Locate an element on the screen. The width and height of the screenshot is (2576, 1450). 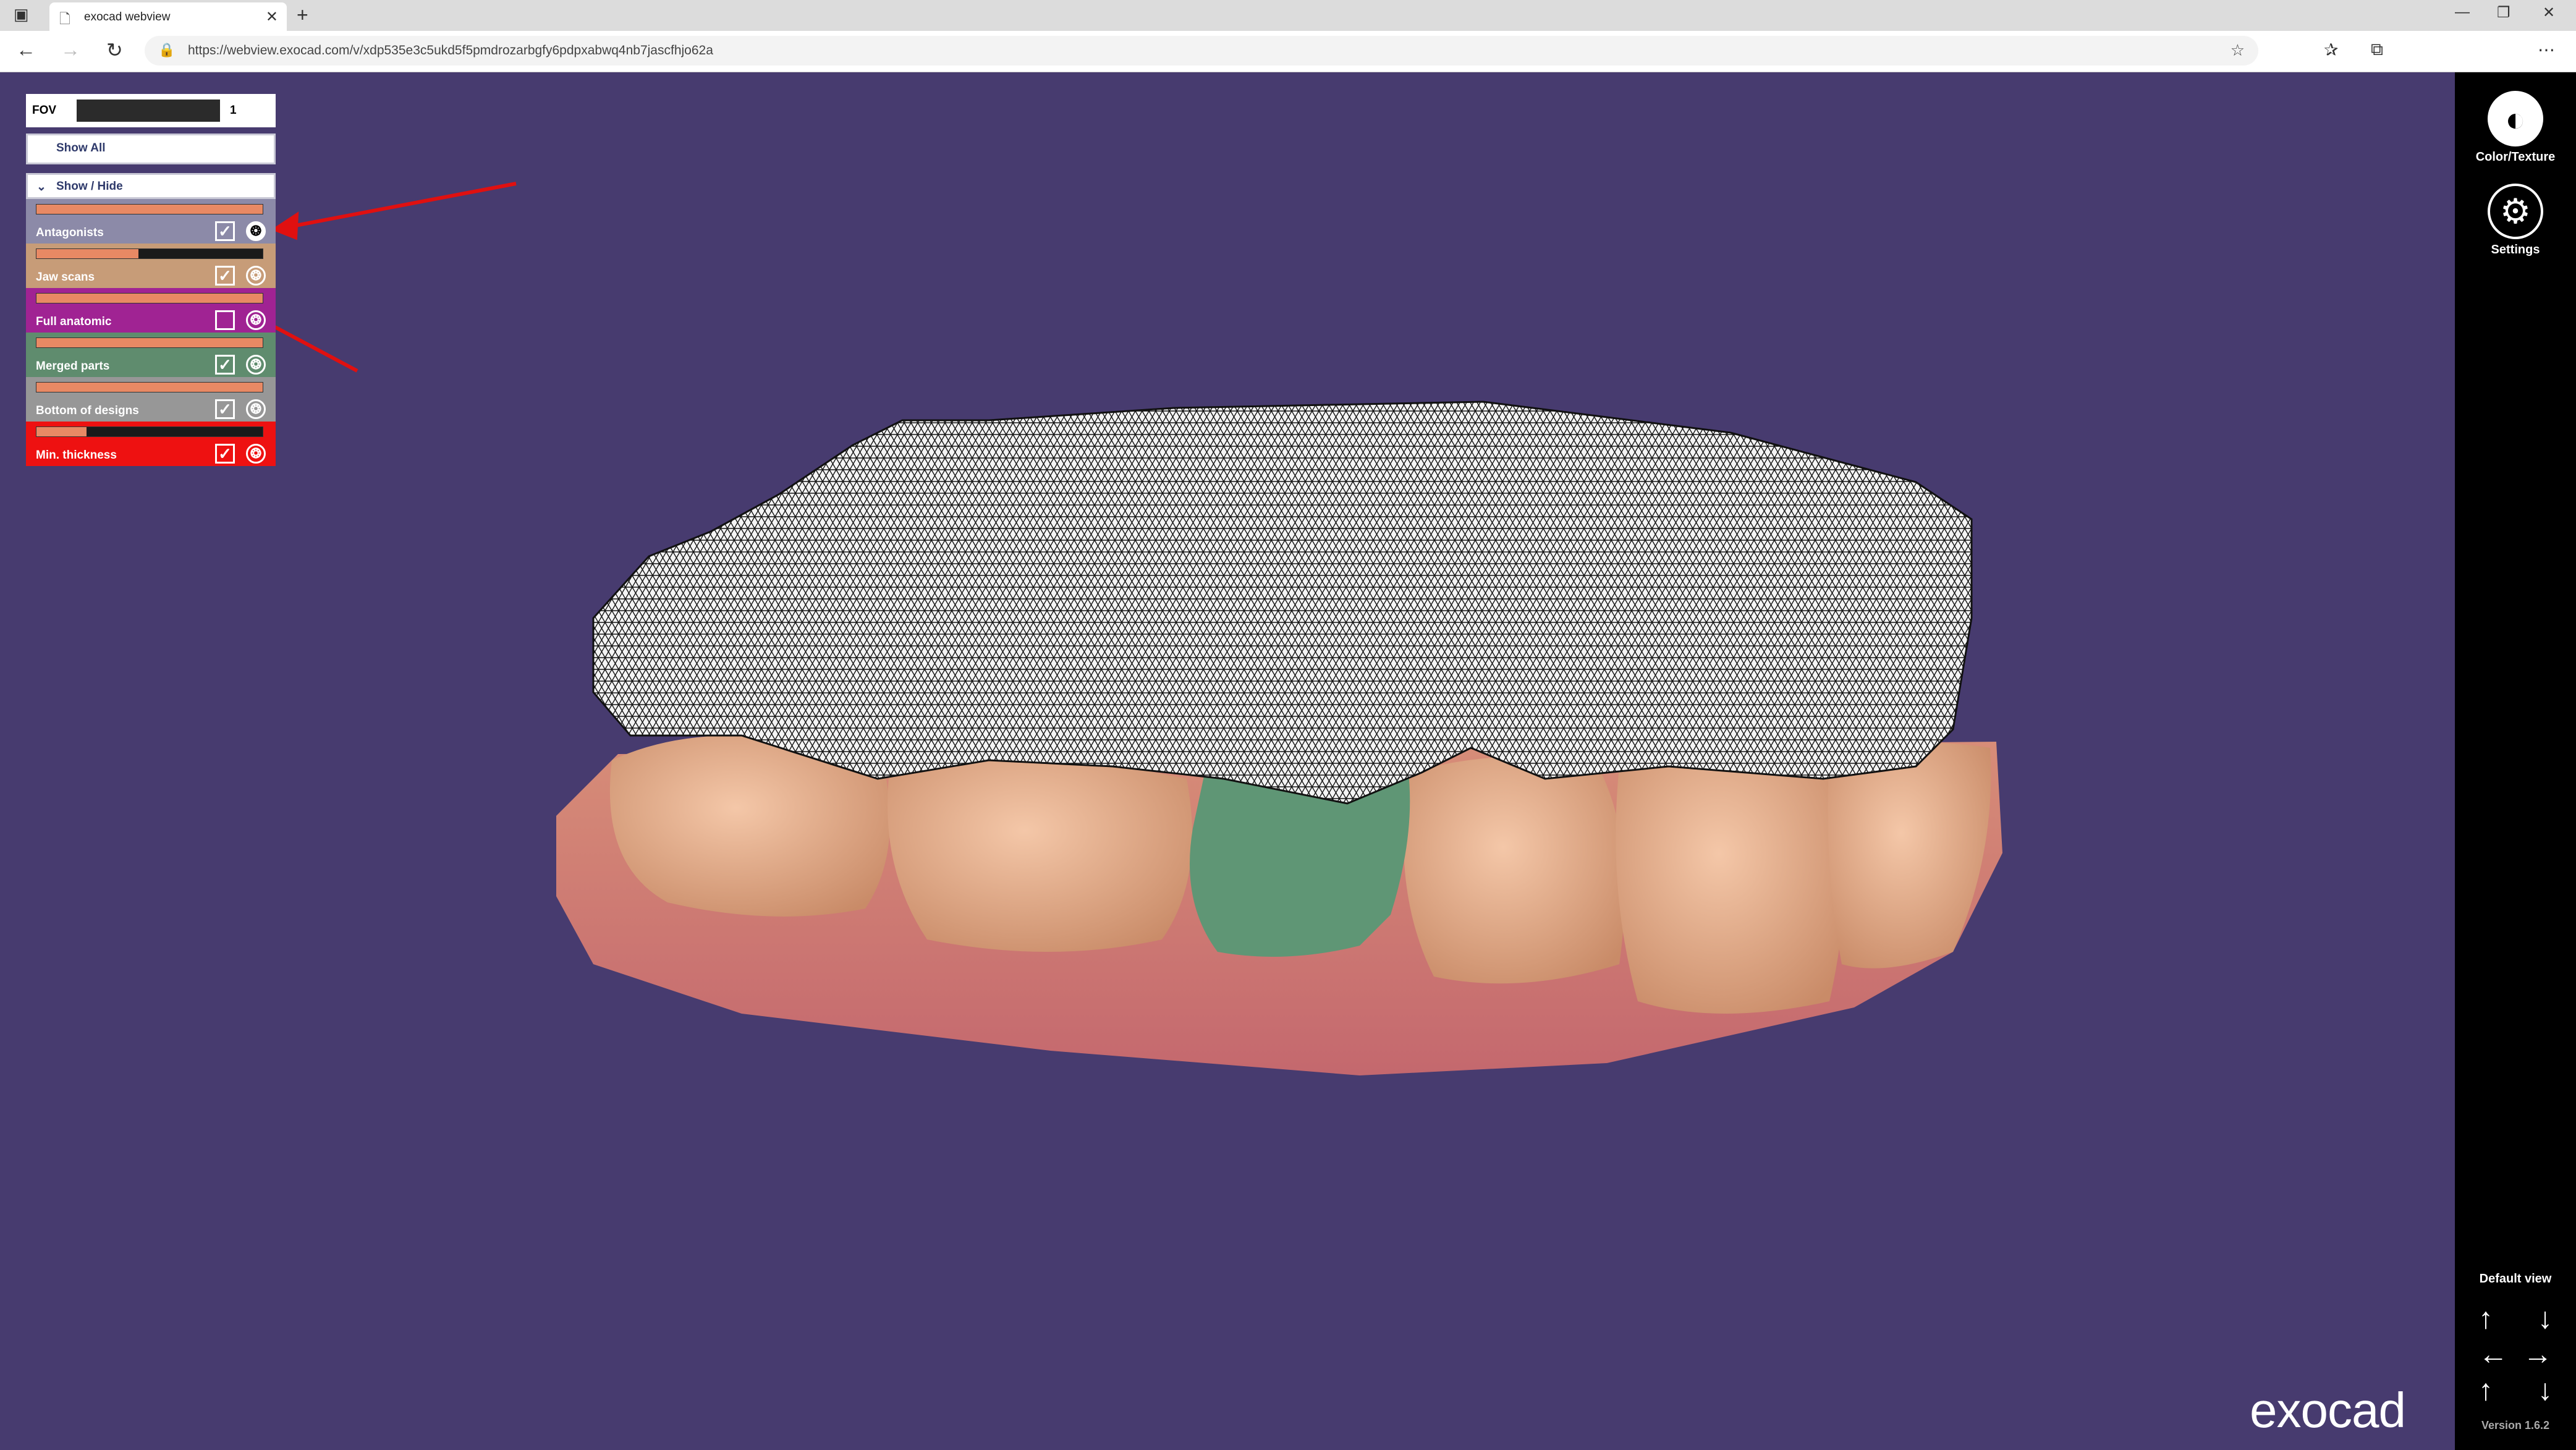
layer-name: Bottom of designs is located at coordinates (87, 410).